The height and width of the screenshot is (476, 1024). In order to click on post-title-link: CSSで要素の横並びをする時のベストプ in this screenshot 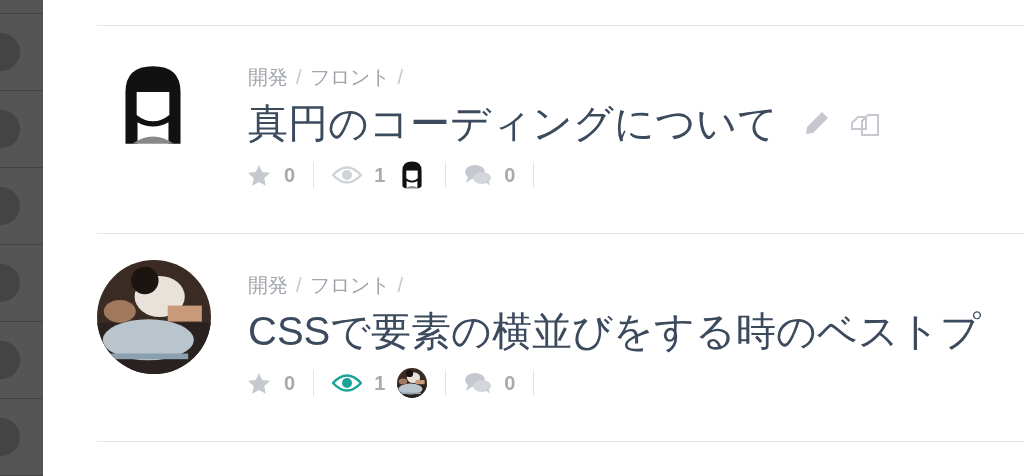, I will do `click(615, 331)`.